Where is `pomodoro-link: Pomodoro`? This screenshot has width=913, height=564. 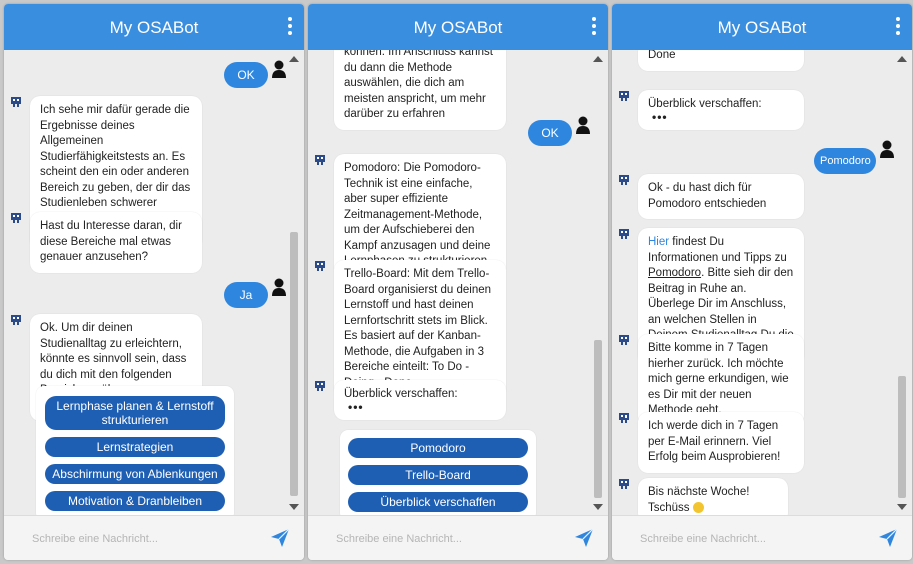
pomodoro-link: Pomodoro is located at coordinates (674, 273).